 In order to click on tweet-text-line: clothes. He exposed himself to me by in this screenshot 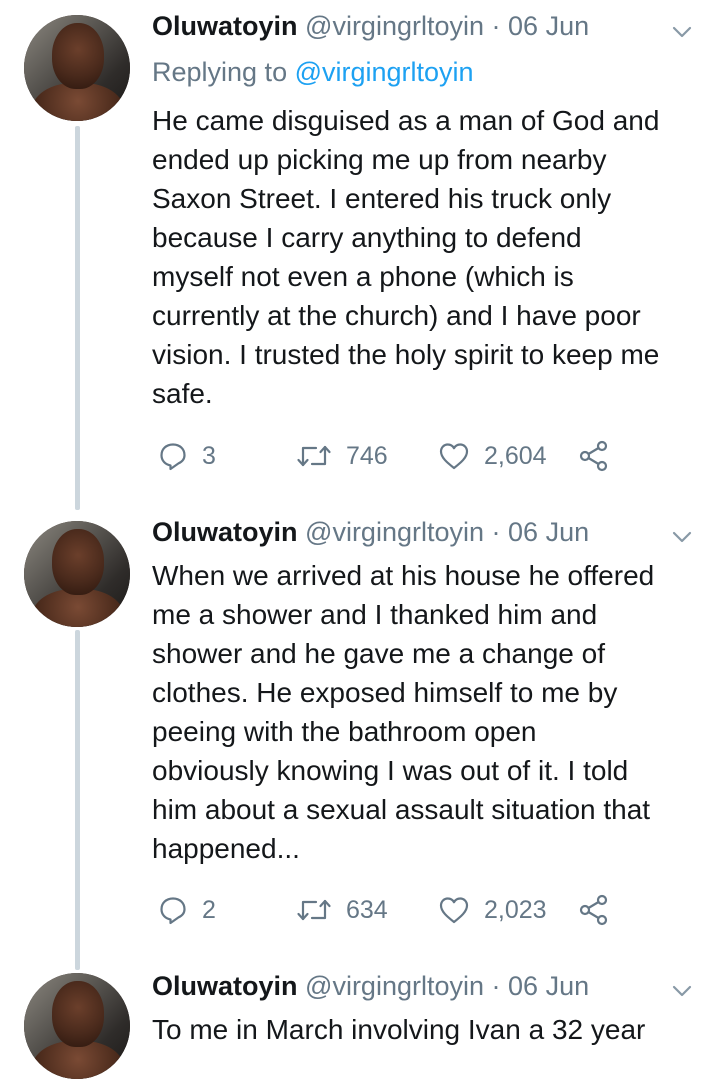, I will do `click(385, 692)`.